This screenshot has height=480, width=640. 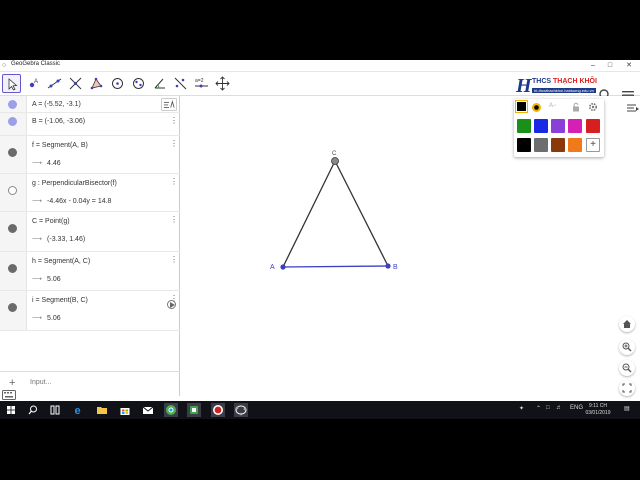 I want to click on home-view-button, so click(x=627, y=324).